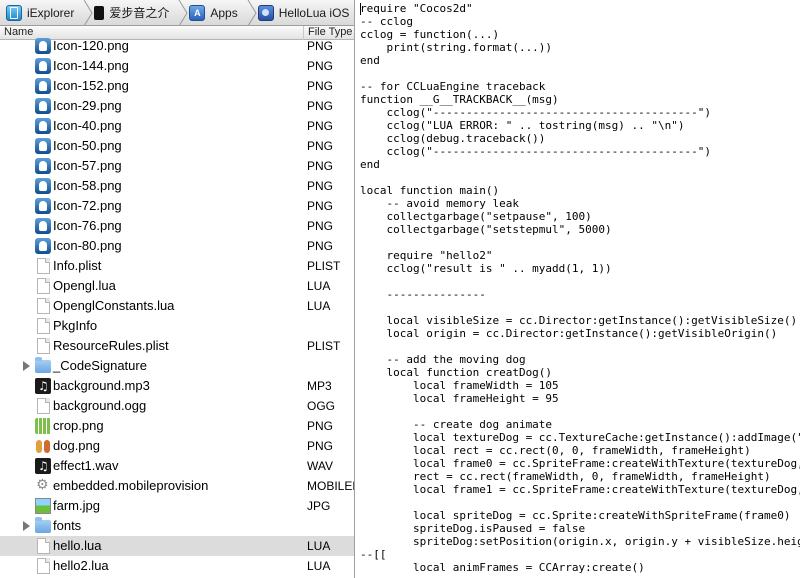 This screenshot has width=800, height=578. What do you see at coordinates (443, 359) in the screenshot?
I see `code-line: -- add the moving dog` at bounding box center [443, 359].